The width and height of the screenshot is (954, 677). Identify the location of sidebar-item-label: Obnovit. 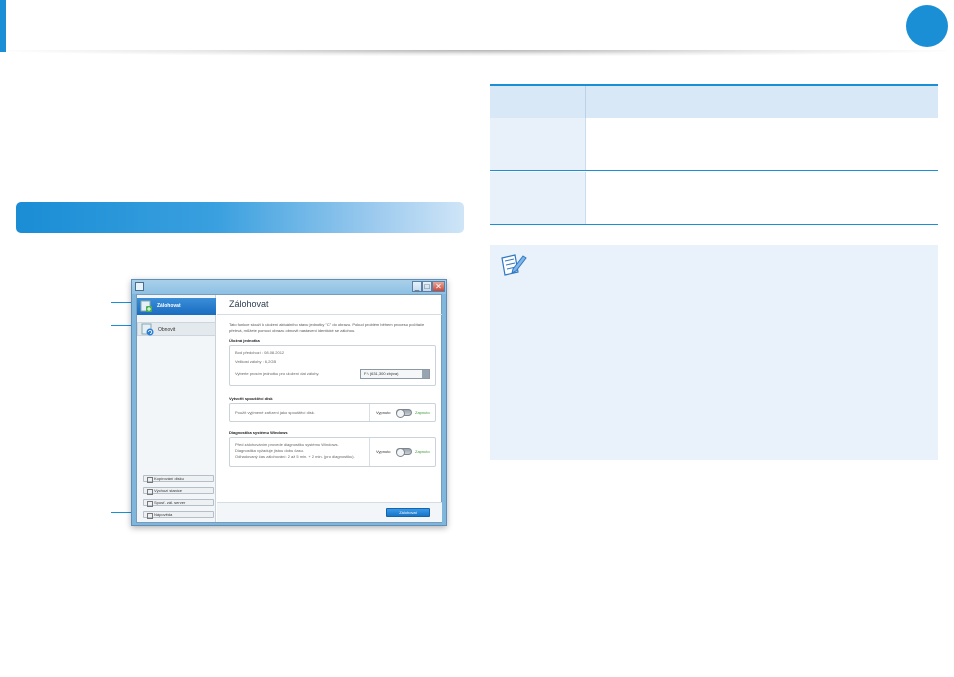
(167, 330).